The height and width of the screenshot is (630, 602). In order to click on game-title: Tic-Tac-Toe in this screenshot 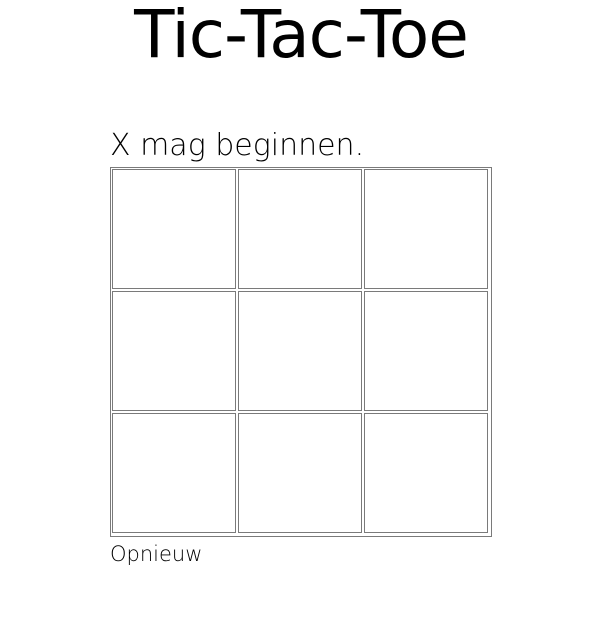, I will do `click(301, 36)`.